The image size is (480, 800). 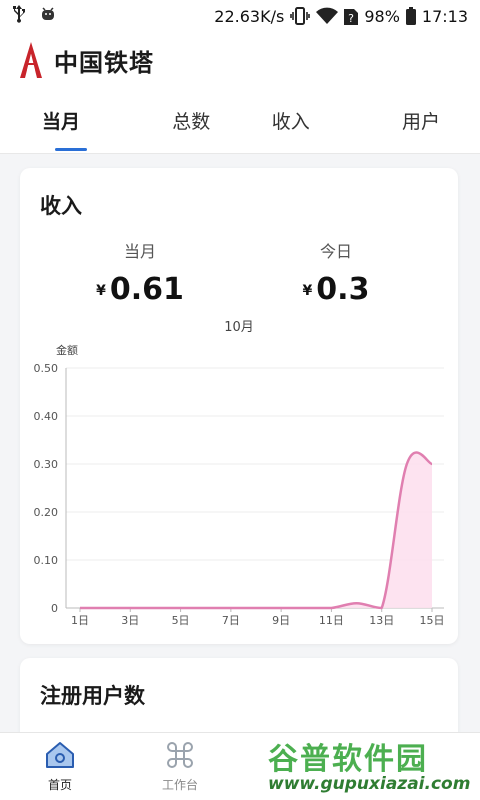 What do you see at coordinates (341, 16) in the screenshot?
I see `status-right: 22.63K/s ? 98% 17:13` at bounding box center [341, 16].